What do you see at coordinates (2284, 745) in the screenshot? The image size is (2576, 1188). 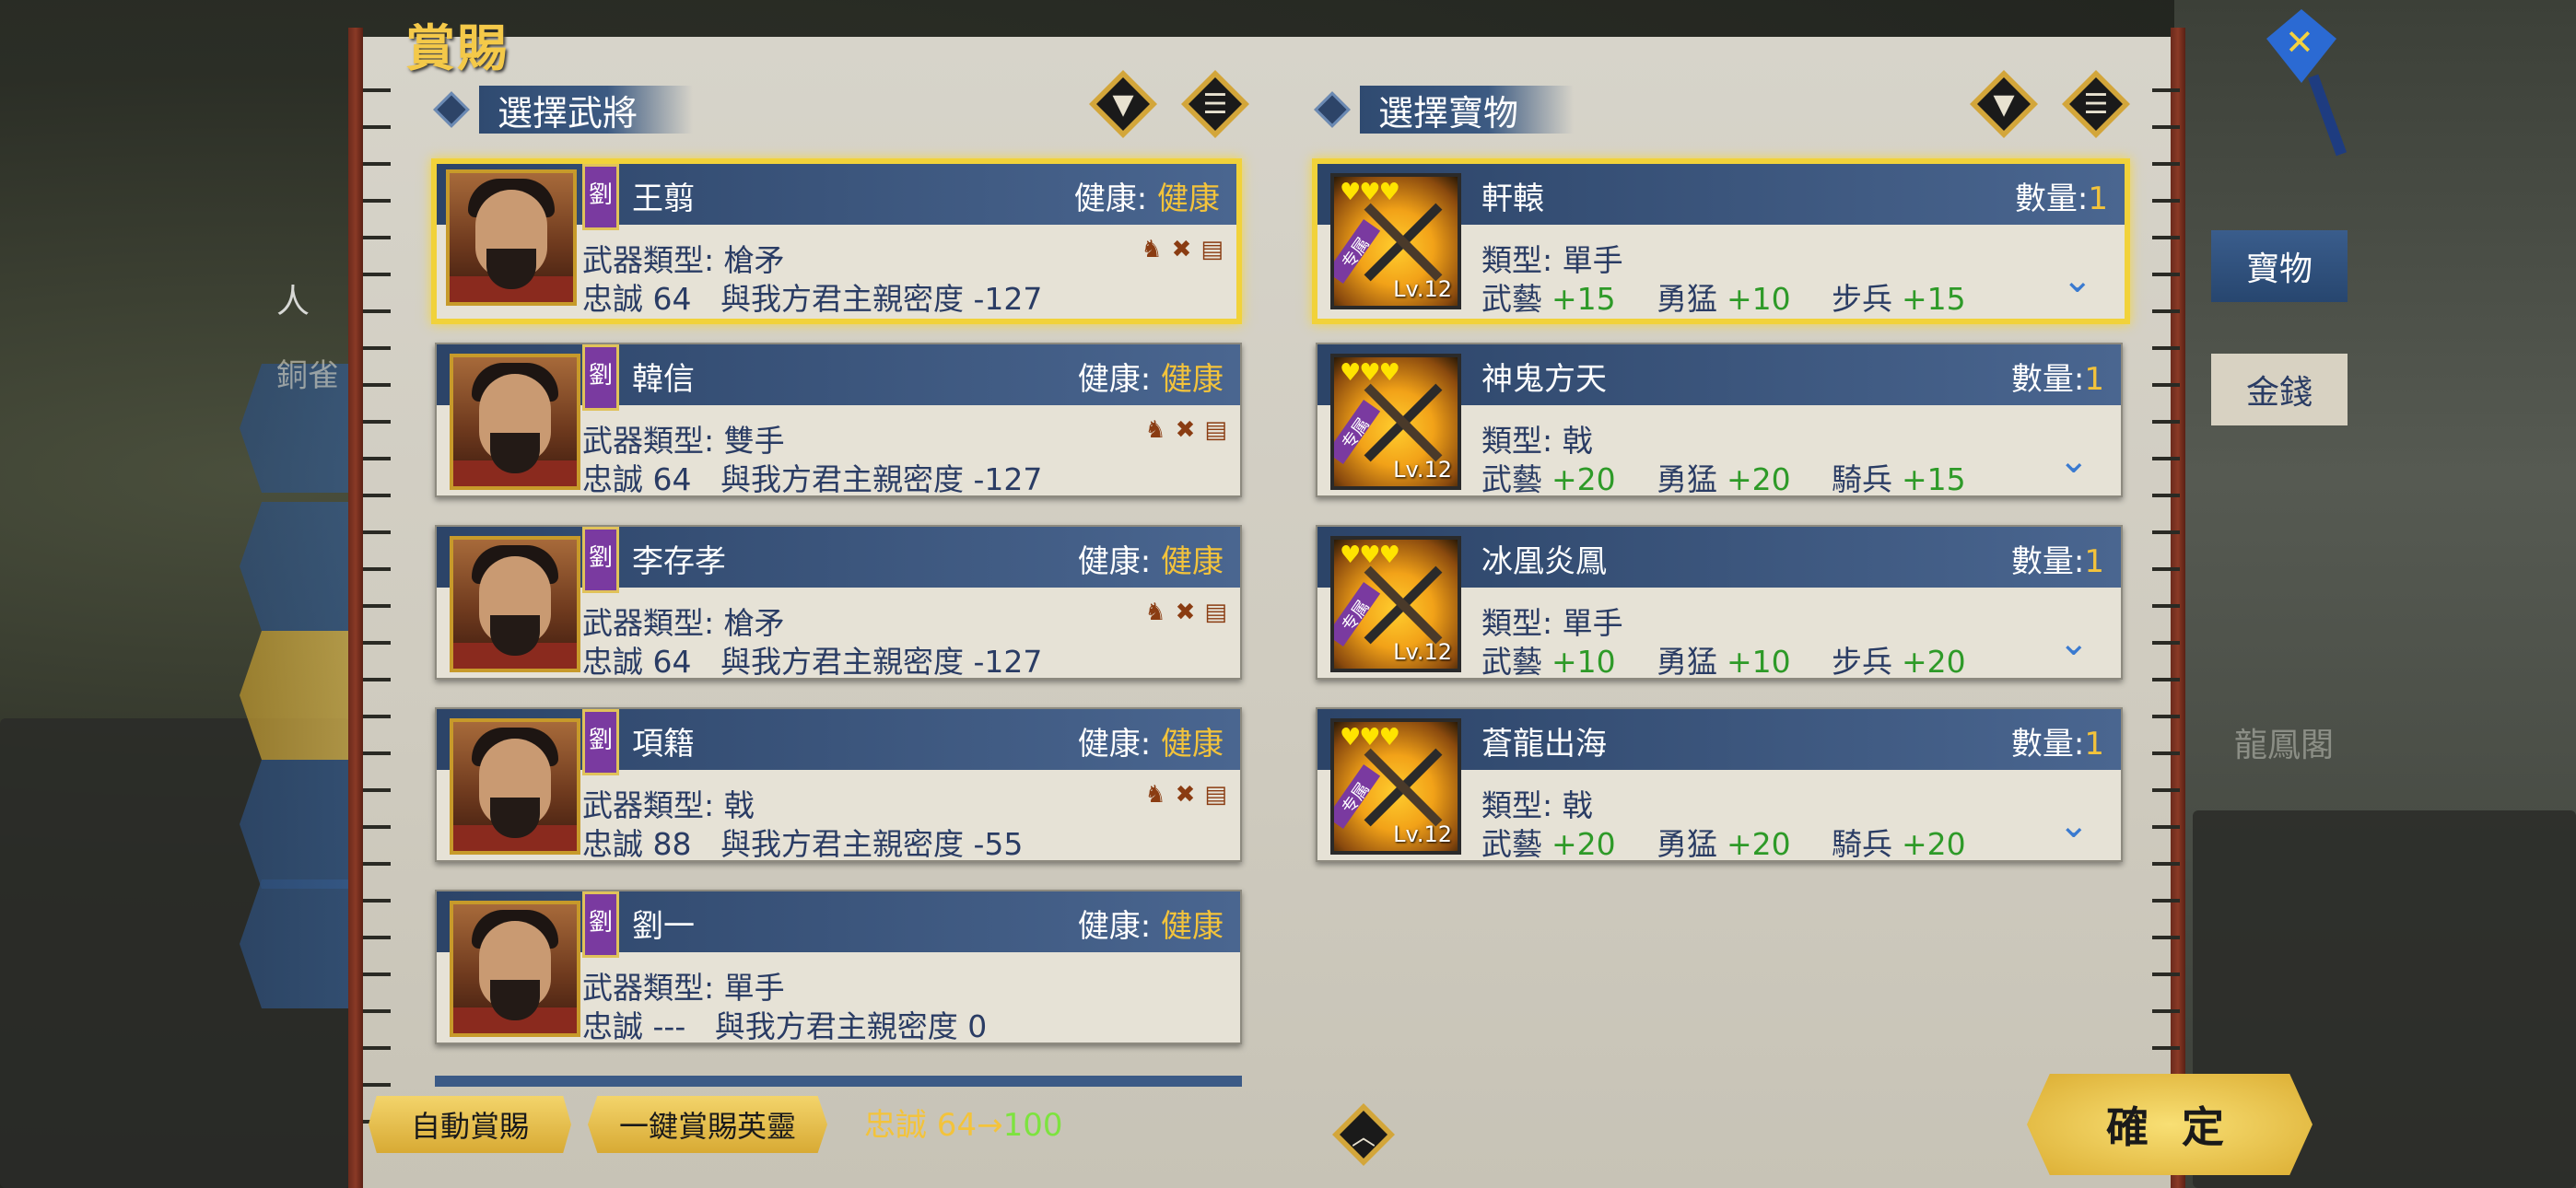 I see `background-faded-label: 龍鳳閣` at bounding box center [2284, 745].